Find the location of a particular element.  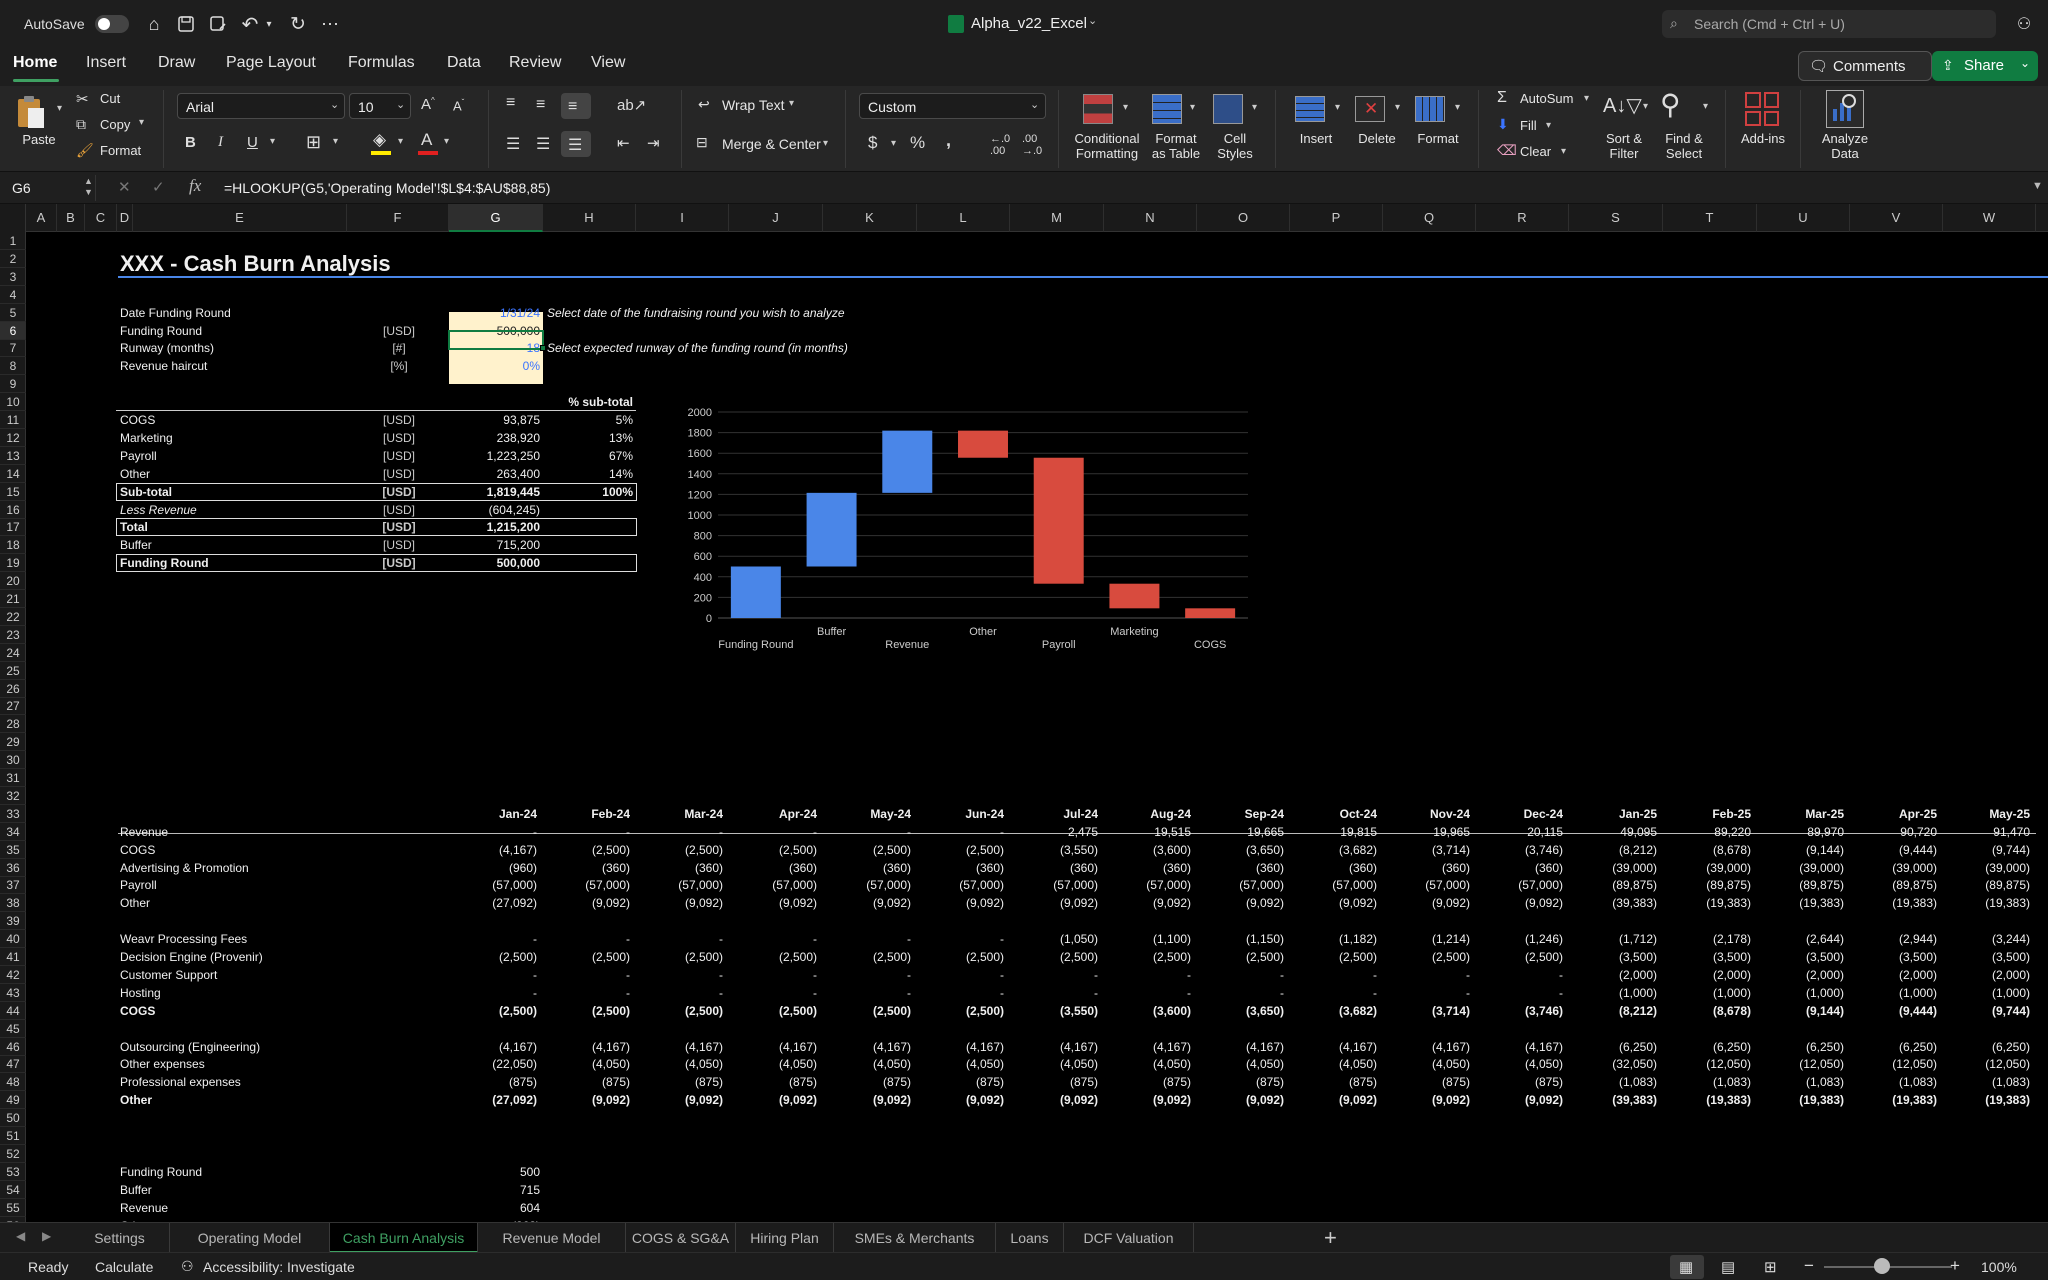

find-select-icon: ⚲ is located at coordinates (1670, 104).